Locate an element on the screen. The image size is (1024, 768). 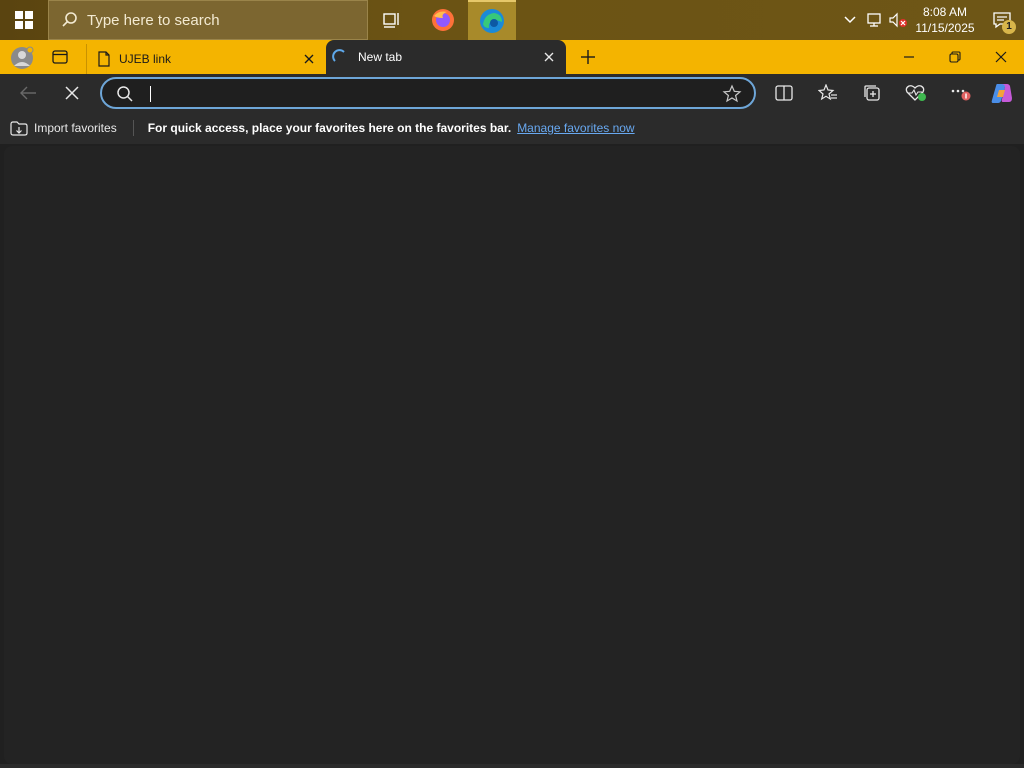
back-button is located at coordinates (28, 93).